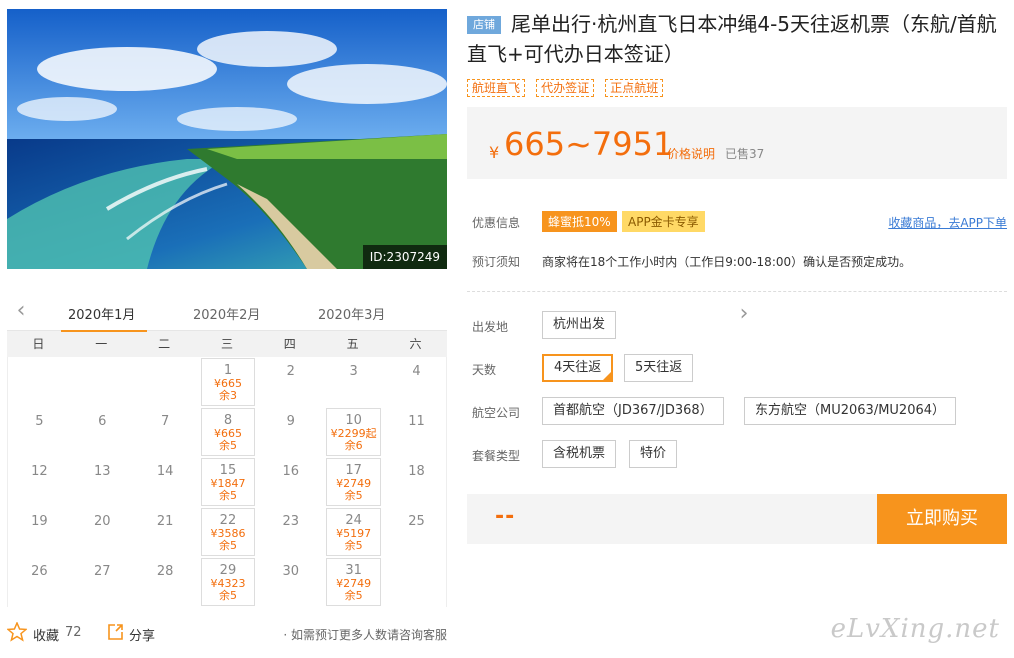  I want to click on price-range: 665~7951, so click(589, 144).